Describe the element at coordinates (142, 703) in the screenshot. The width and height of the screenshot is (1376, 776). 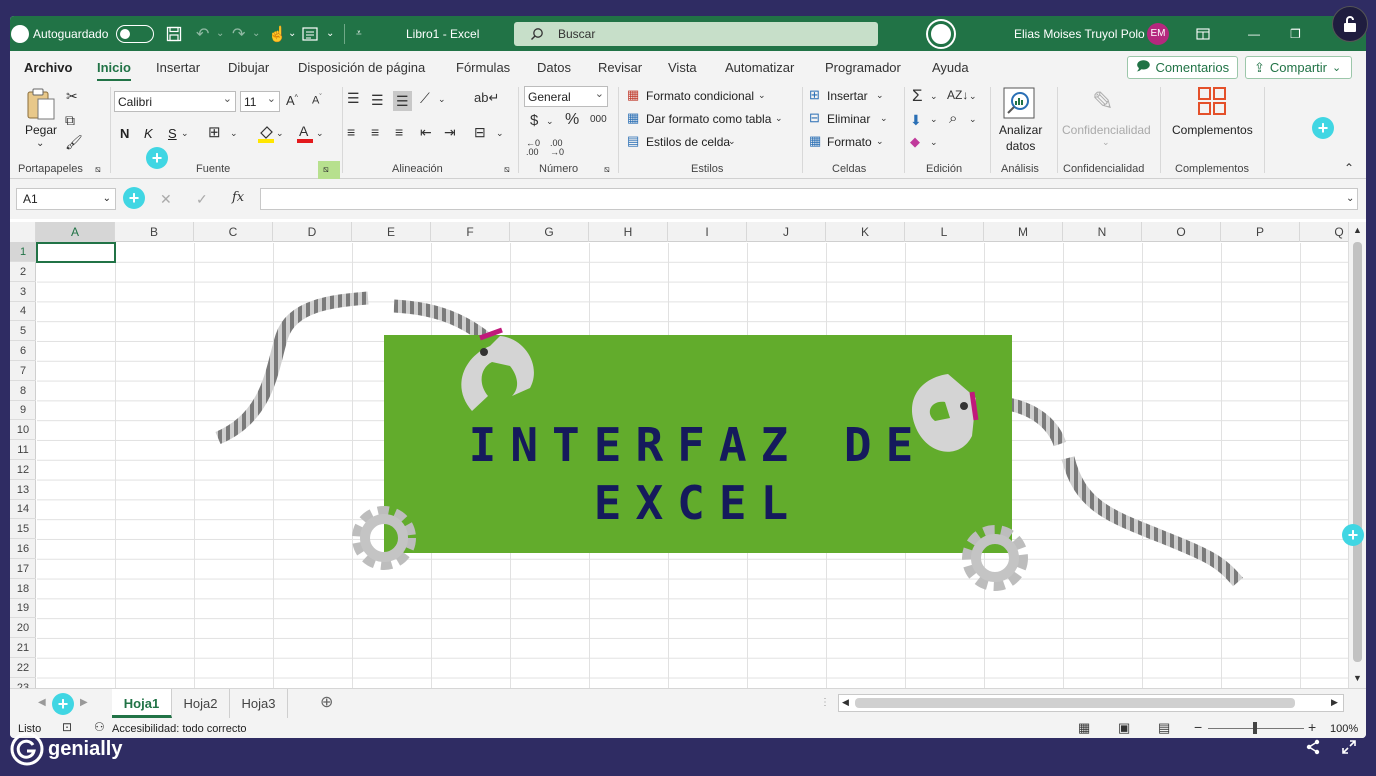
I see `sheet-tab-hoja1: Hoja1` at that location.